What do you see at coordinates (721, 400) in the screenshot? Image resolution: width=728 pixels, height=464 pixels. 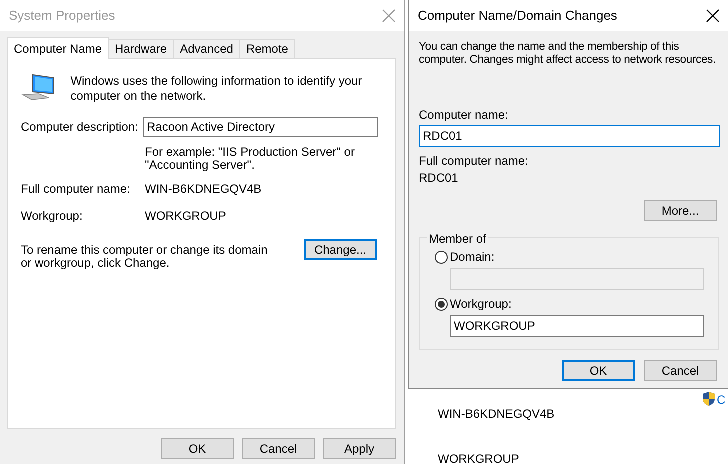 I see `link: C` at bounding box center [721, 400].